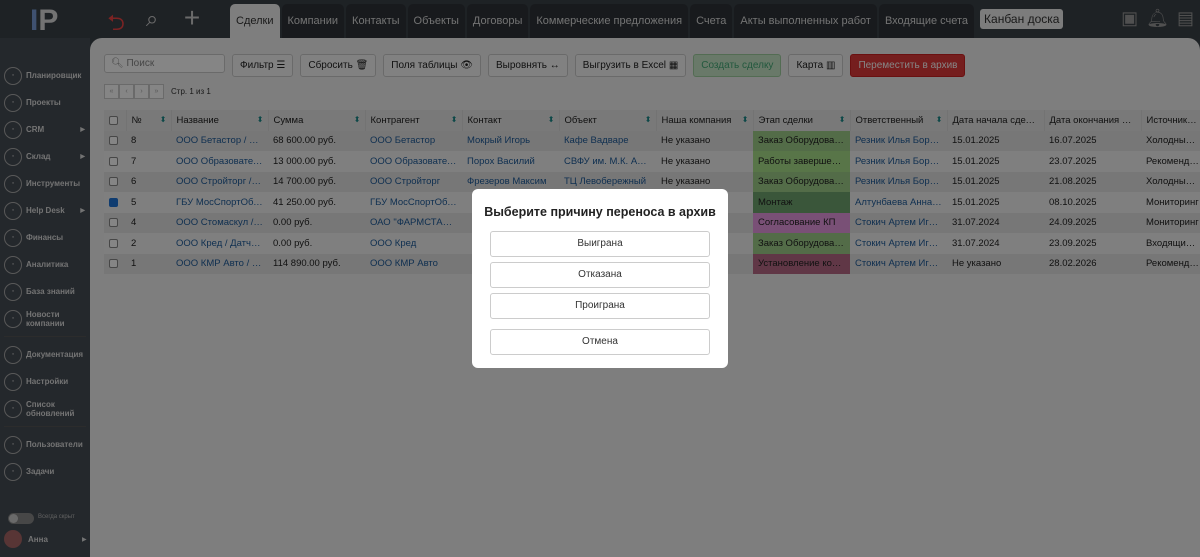  I want to click on won-button: Выиграна, so click(600, 244).